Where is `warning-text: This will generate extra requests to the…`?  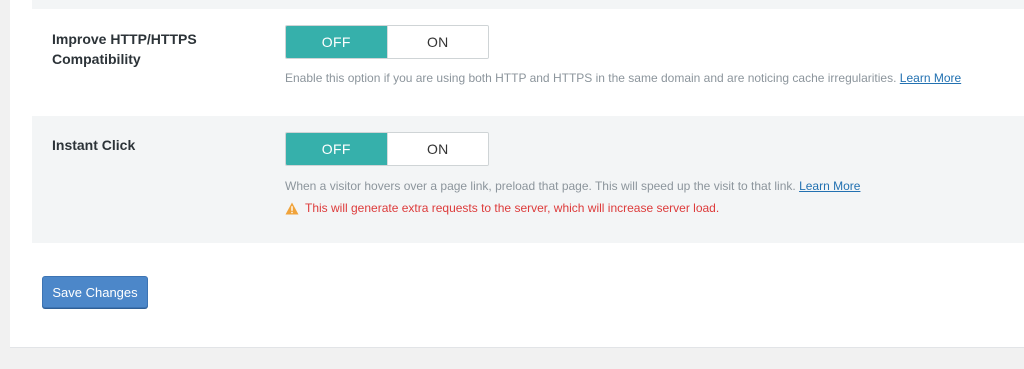 warning-text: This will generate extra requests to the… is located at coordinates (512, 208).